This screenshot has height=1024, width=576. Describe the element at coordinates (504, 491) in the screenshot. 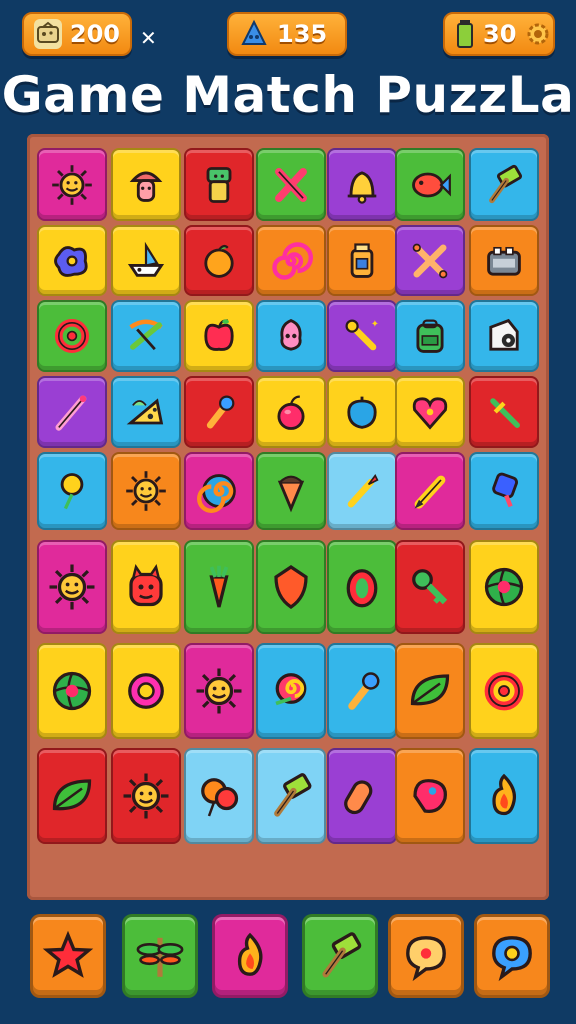

I see `tile-popsicle` at that location.